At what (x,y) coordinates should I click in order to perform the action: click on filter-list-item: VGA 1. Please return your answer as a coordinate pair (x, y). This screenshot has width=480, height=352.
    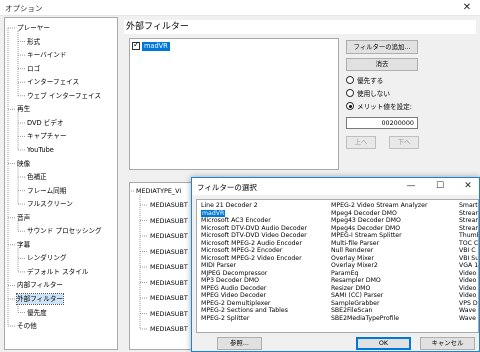
    Looking at the image, I should click on (468, 266).